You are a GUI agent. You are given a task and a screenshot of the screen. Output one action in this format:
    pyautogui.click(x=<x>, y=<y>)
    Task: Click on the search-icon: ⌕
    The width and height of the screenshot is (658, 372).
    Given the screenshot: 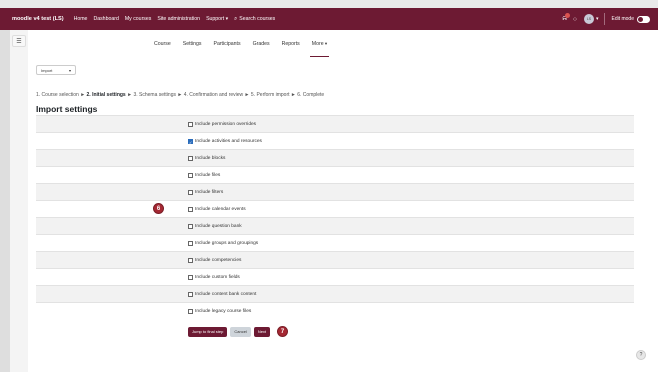 What is the action you would take?
    pyautogui.click(x=235, y=19)
    